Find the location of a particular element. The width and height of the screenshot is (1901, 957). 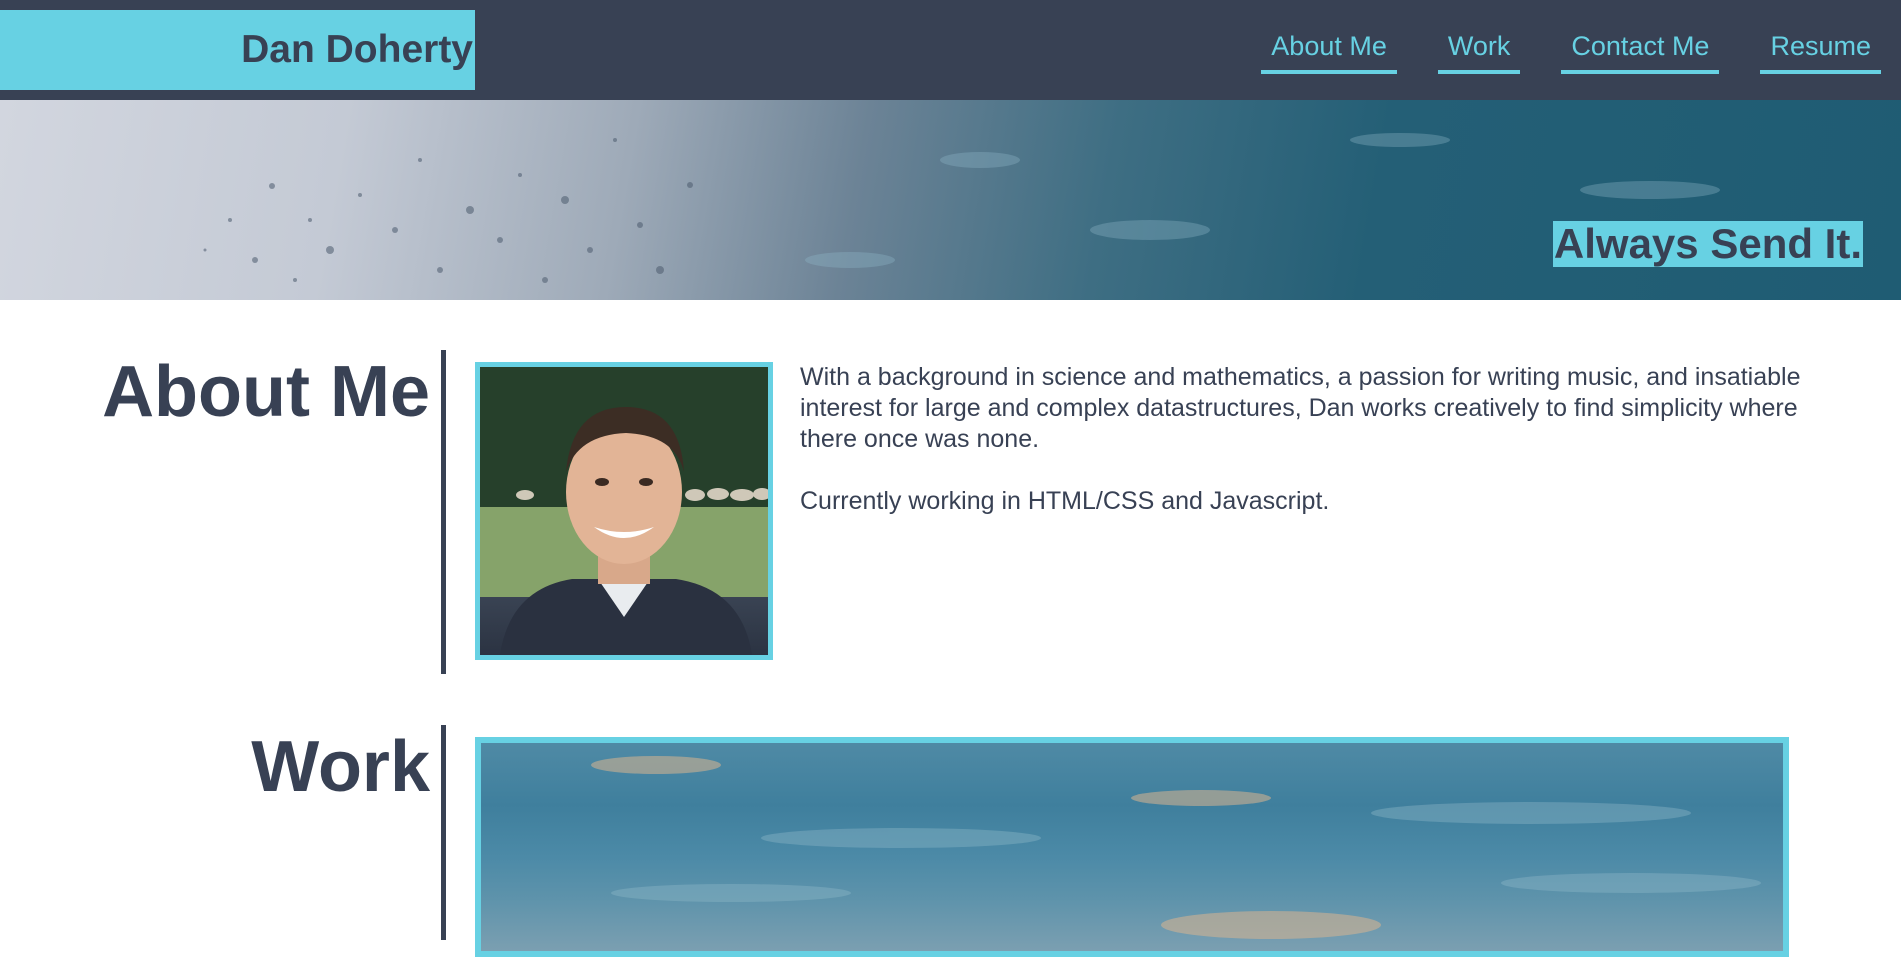

nav-work: Work is located at coordinates (1479, 51).